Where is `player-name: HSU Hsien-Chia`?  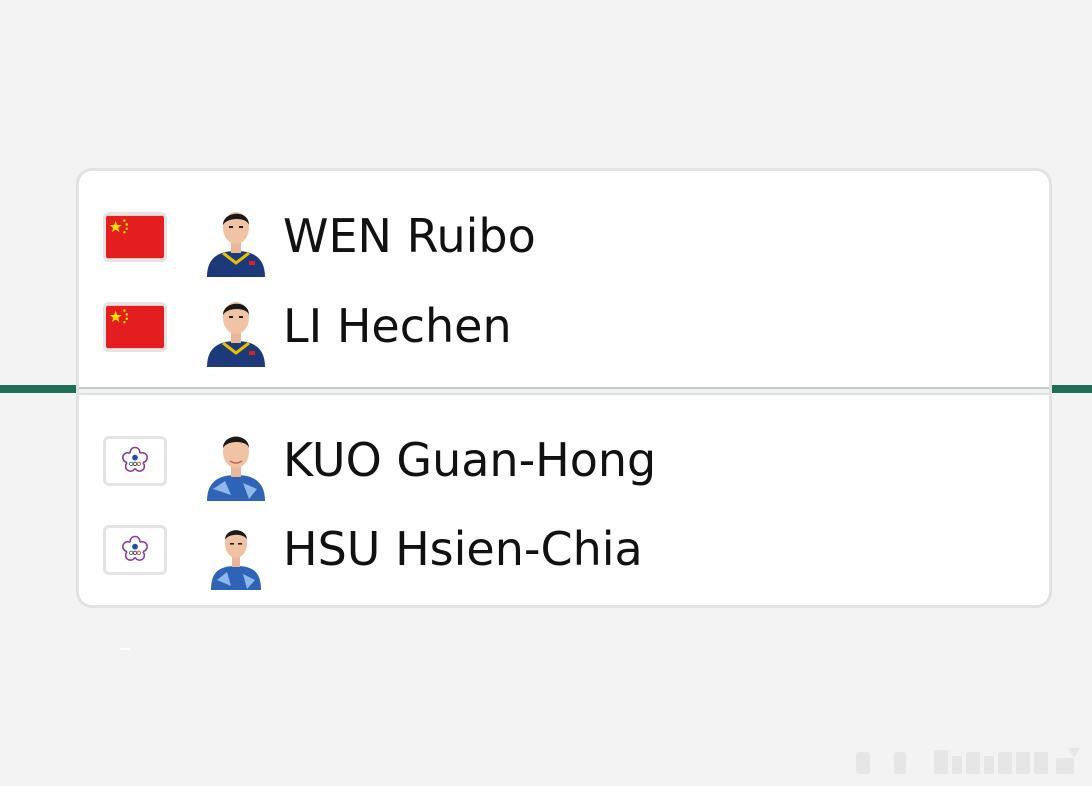
player-name: HSU Hsien-Chia is located at coordinates (463, 549).